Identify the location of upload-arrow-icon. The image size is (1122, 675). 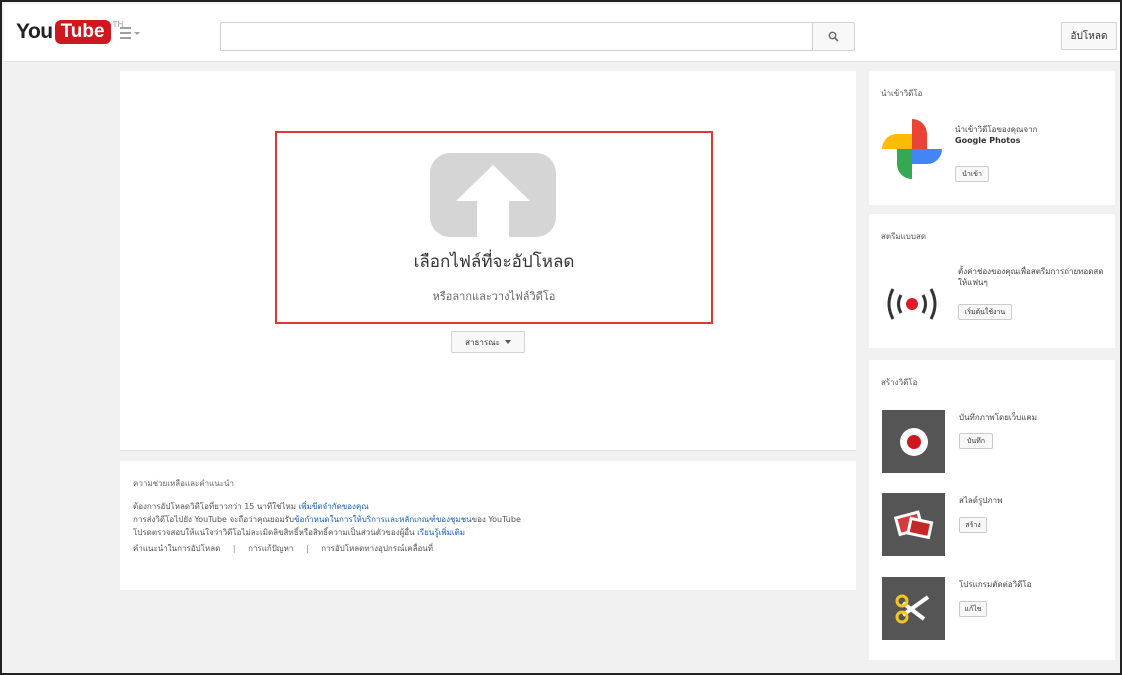
(493, 195).